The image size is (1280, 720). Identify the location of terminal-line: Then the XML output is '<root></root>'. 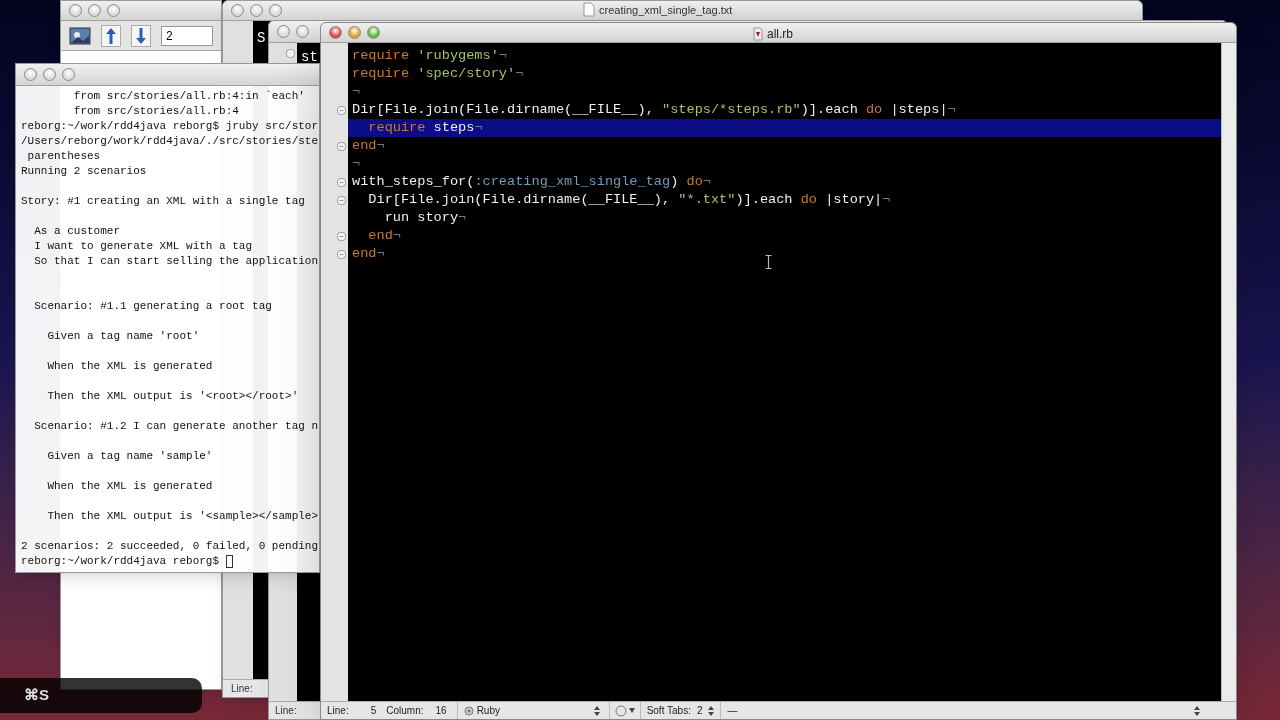
(172, 396).